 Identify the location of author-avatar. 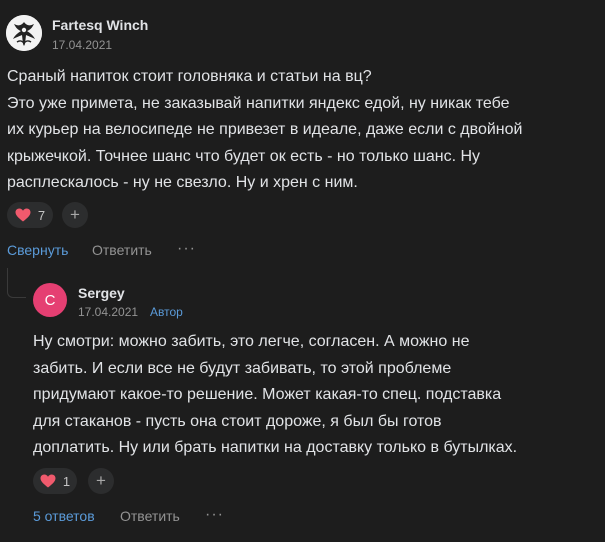
(24, 33).